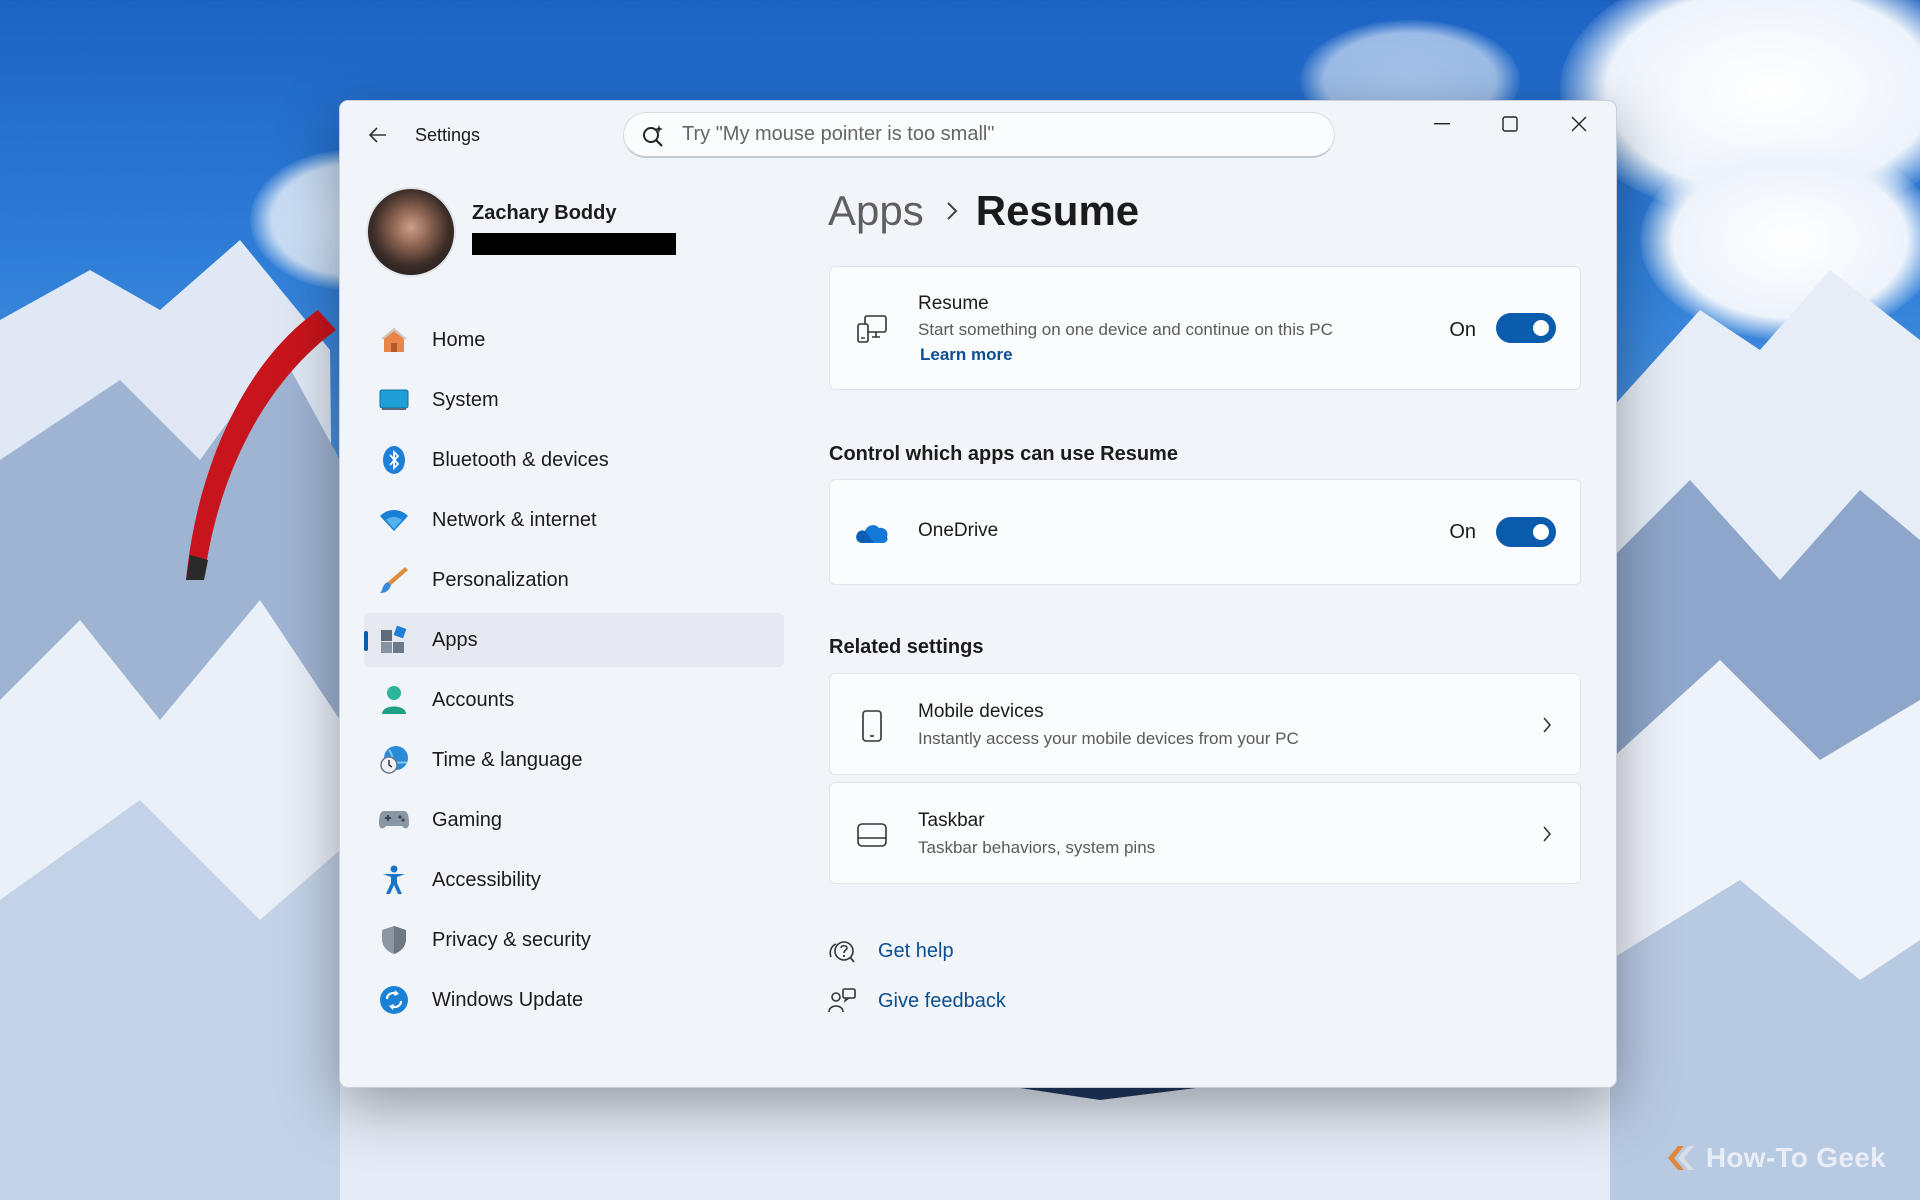 The image size is (1920, 1200). Describe the element at coordinates (394, 640) in the screenshot. I see `apps-icon` at that location.